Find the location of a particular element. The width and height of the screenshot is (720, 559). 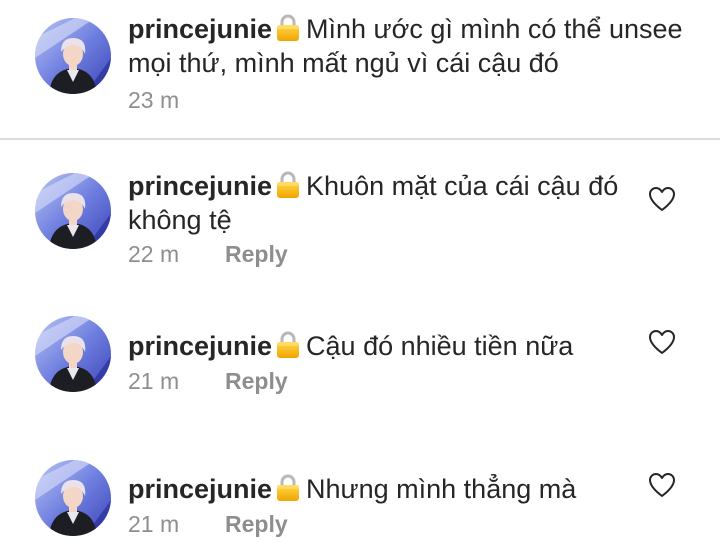

comment-body: princejunie Nhưng mình thẳng mà is located at coordinates (408, 489).